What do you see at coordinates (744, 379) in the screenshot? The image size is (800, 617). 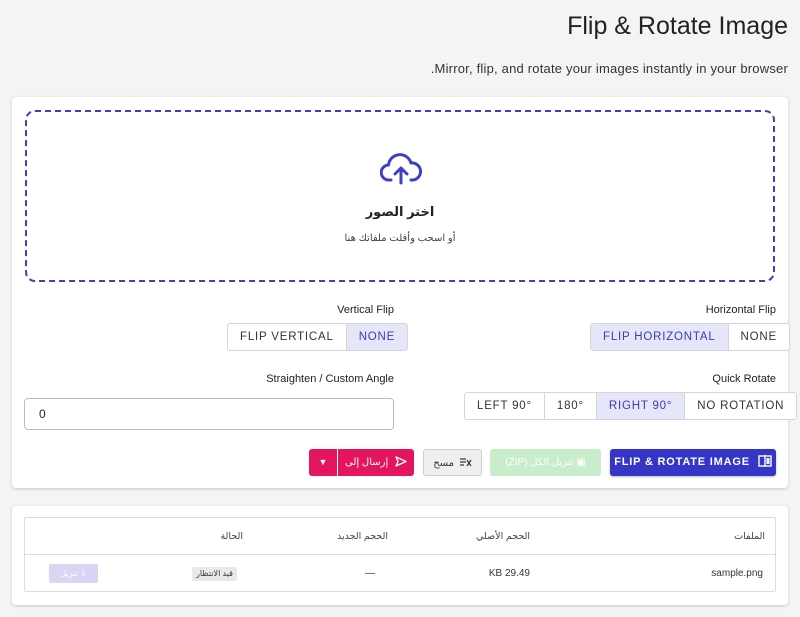 I see `quick-rotate-label: Quick Rotate` at bounding box center [744, 379].